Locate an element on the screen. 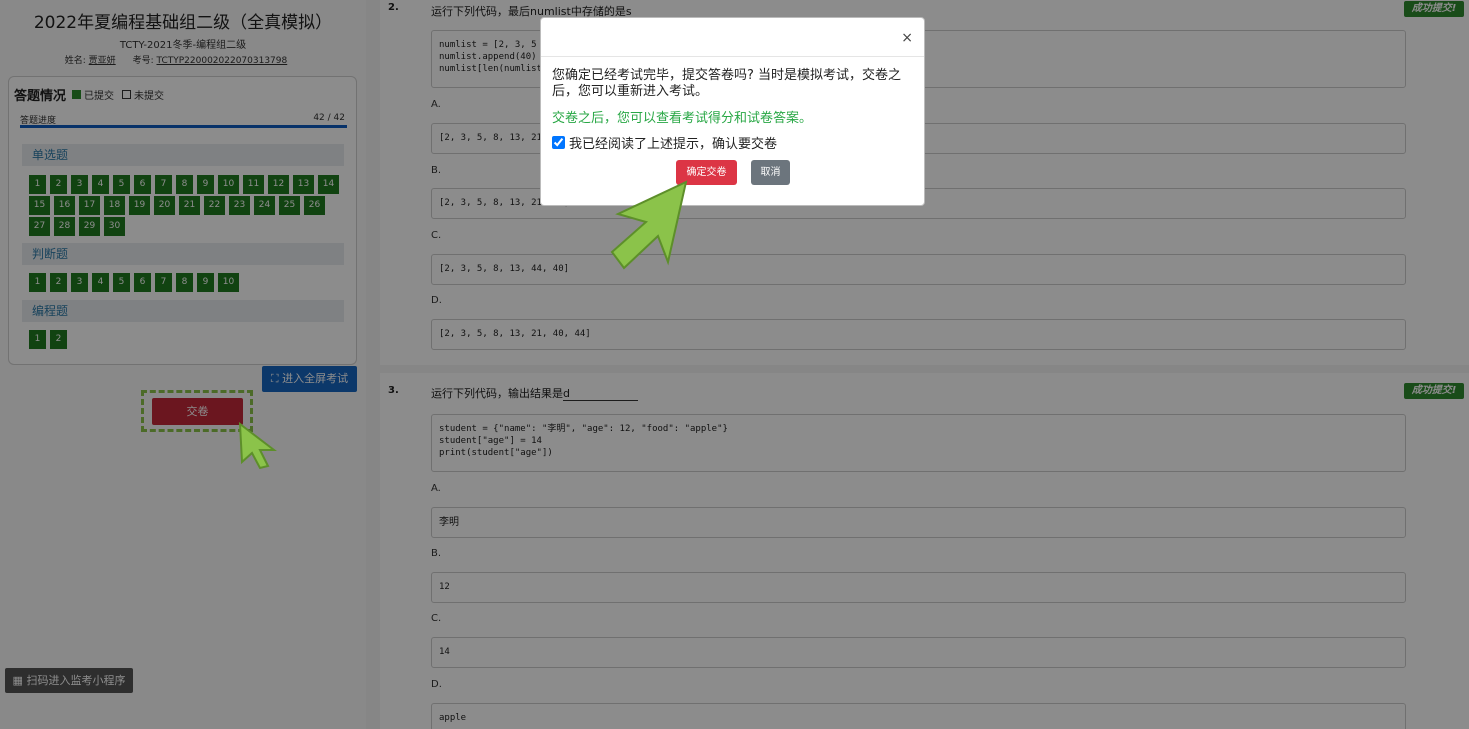 This screenshot has height=729, width=1469. dialog-message: 您确定已经考试完毕，提交答卷吗? 当时是模拟考试，交卷之后，您可以重新进入考试。 is located at coordinates (727, 83).